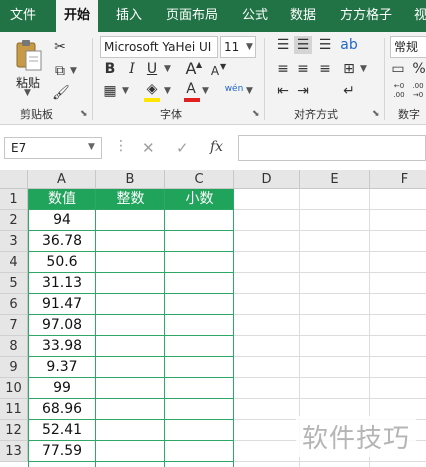 This screenshot has width=426, height=467. I want to click on clipboard-group-label: 剪贴板, so click(36, 114).